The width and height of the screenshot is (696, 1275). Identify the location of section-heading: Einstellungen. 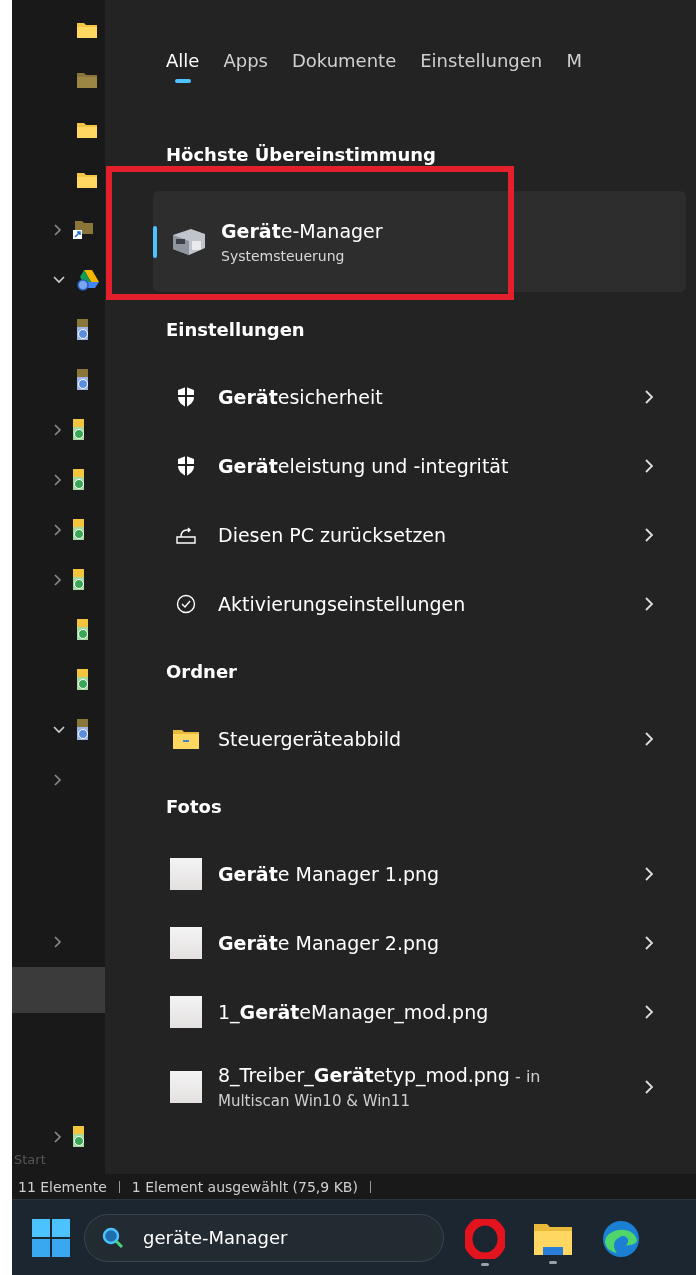
(236, 330).